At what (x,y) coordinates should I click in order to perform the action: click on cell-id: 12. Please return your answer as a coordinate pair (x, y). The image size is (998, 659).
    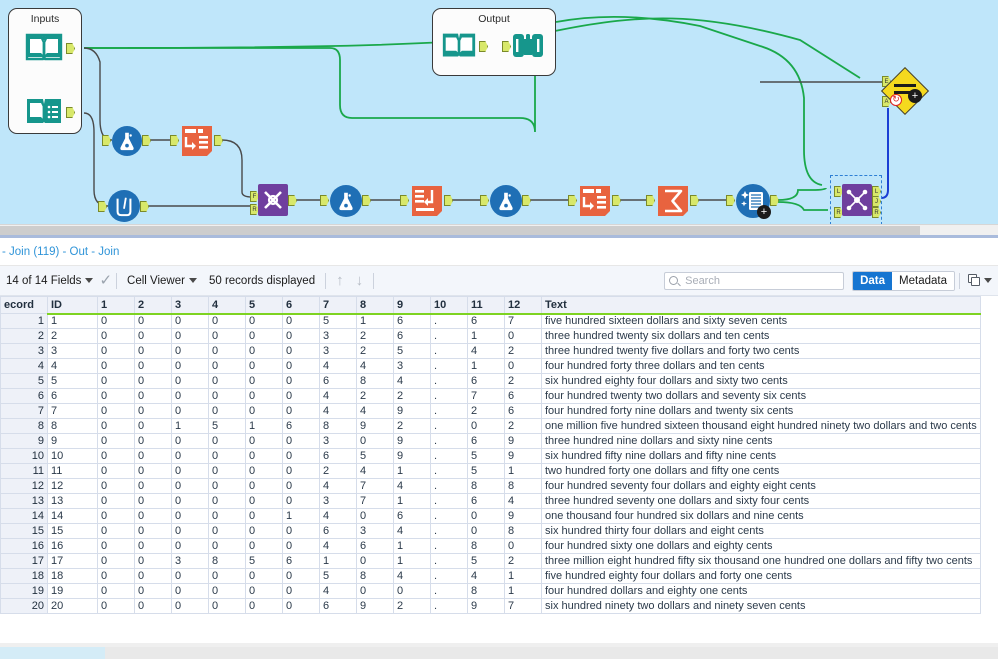
    Looking at the image, I should click on (72, 486).